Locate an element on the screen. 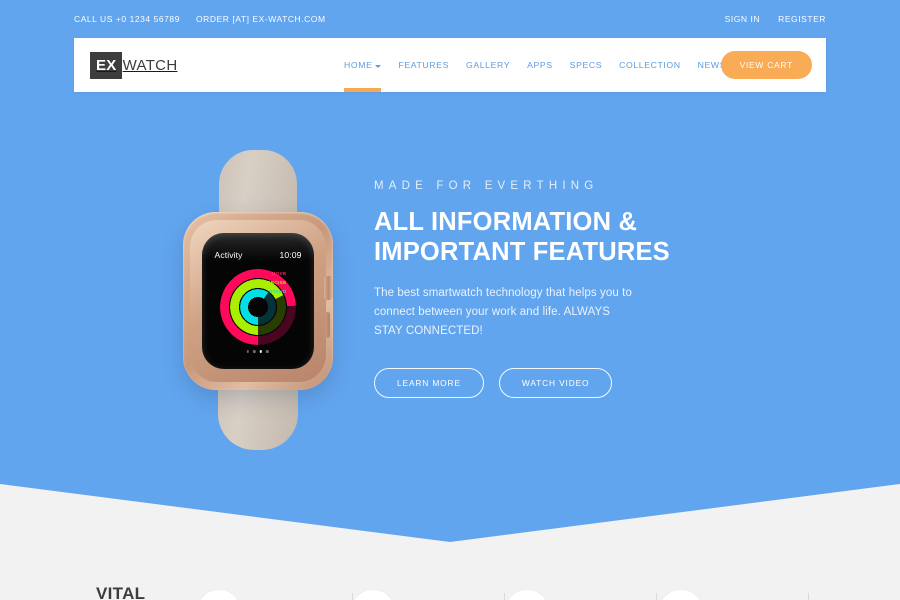 This screenshot has height=600, width=900. page-dot-active is located at coordinates (261, 351).